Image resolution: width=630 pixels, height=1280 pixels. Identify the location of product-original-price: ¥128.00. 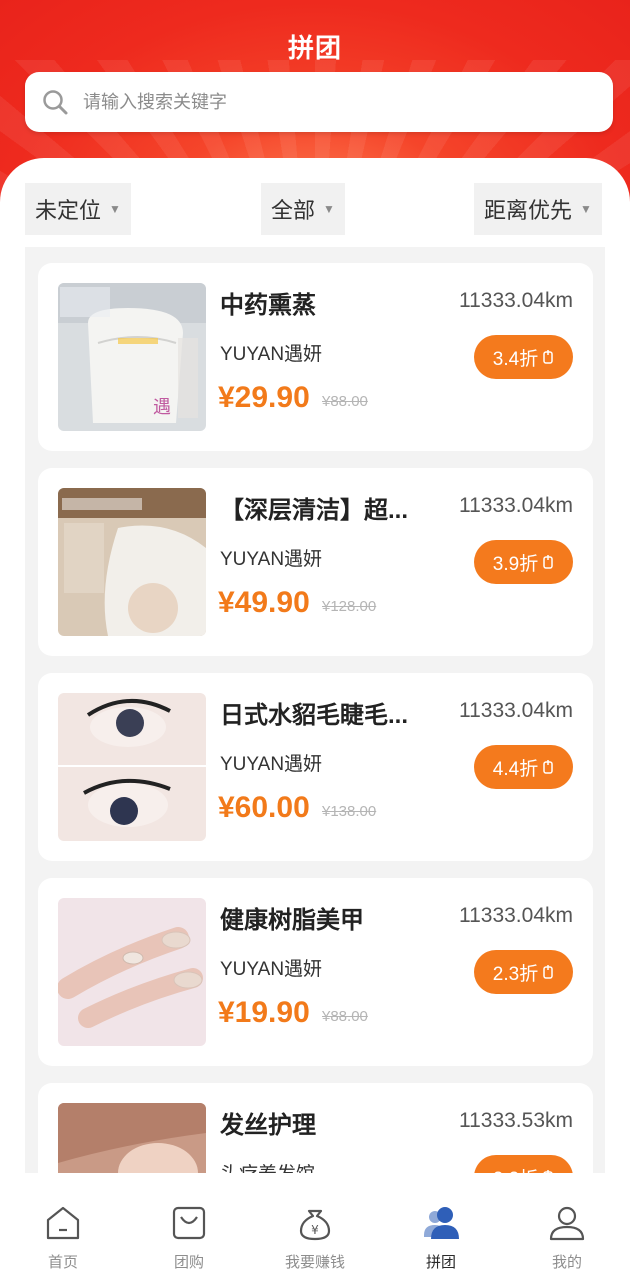
(349, 606).